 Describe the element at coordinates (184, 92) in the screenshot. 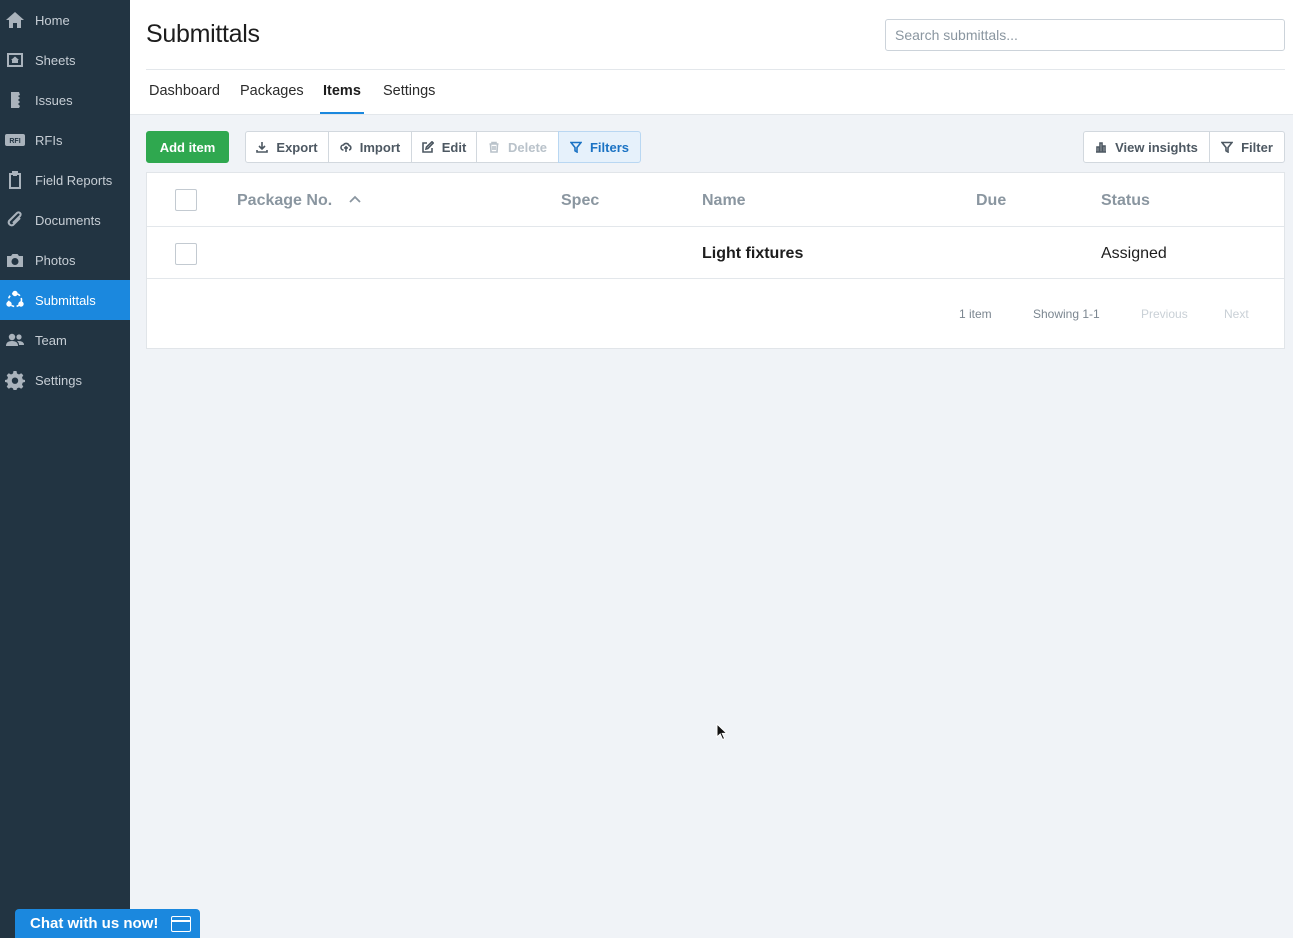

I see `tab-dashboard: Dashboard` at that location.